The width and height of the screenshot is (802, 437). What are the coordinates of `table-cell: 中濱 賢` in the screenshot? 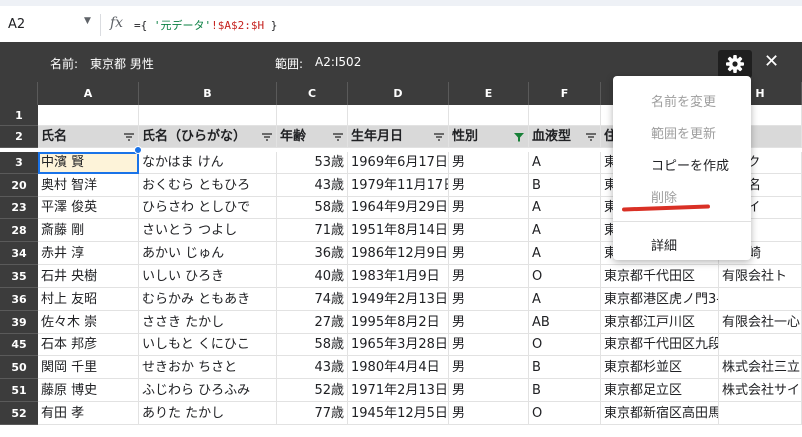 It's located at (88, 163).